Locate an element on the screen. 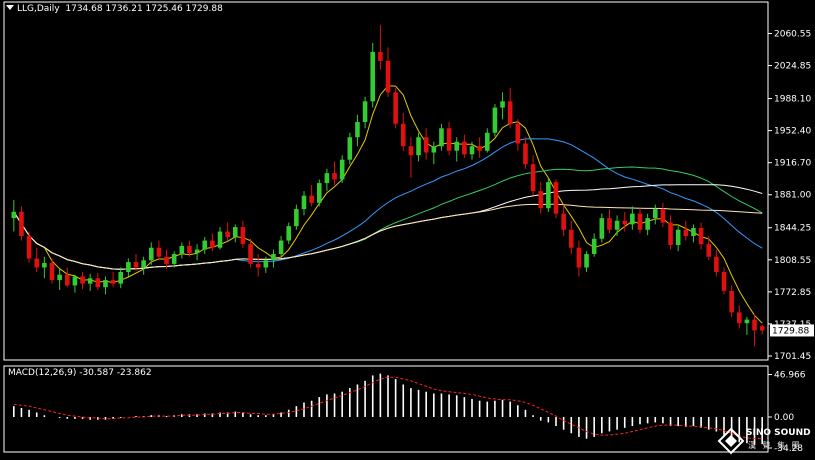 The width and height of the screenshot is (815, 460). macd-header: MACD(12,26,9) -30.587 -23.862 is located at coordinates (80, 373).